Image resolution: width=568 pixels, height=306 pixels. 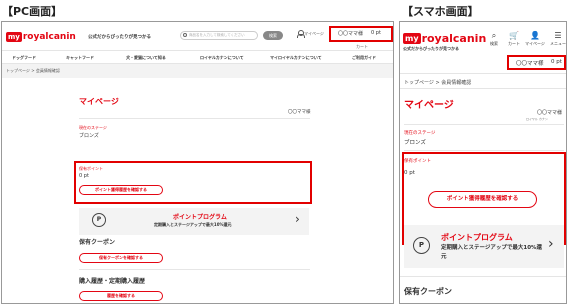 What do you see at coordinates (24, 58) in the screenshot?
I see `nav-item-dog-food: ドッグフード` at bounding box center [24, 58].